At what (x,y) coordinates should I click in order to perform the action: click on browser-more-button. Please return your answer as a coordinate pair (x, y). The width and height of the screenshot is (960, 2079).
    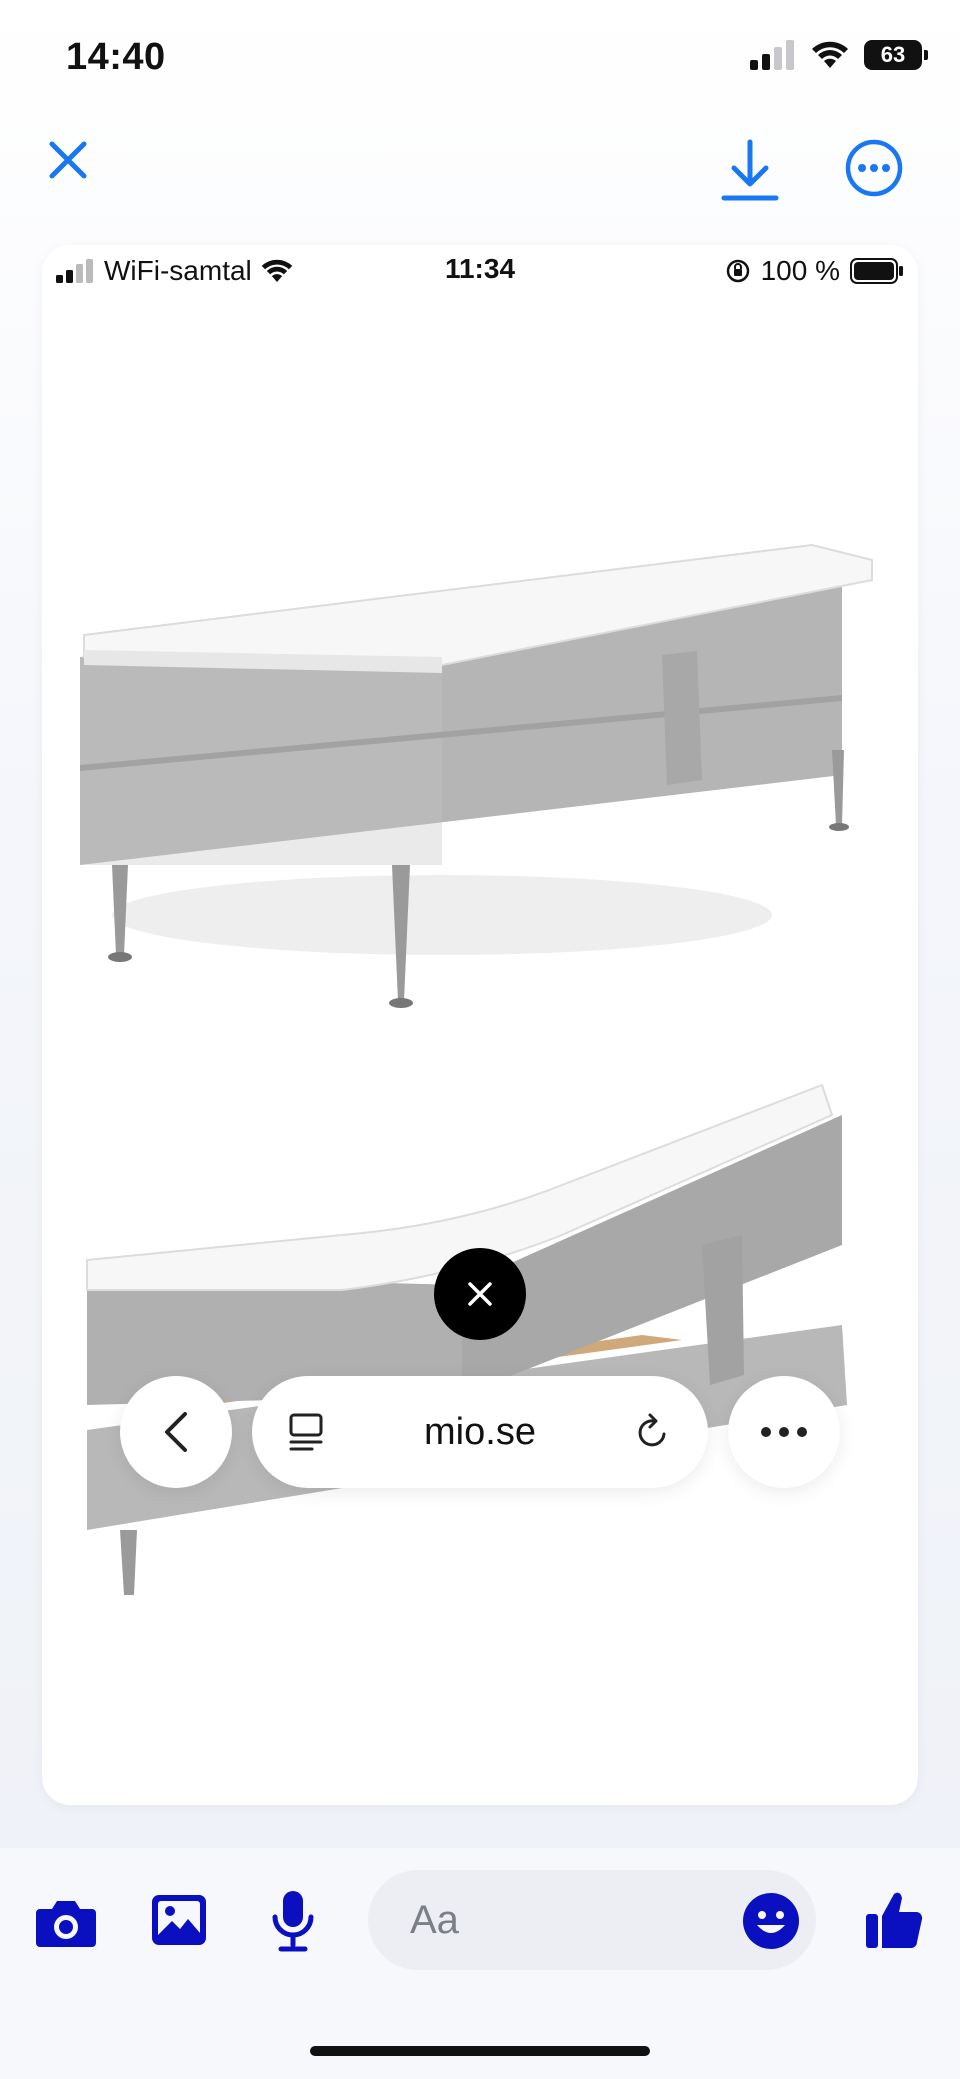
    Looking at the image, I should click on (784, 1432).